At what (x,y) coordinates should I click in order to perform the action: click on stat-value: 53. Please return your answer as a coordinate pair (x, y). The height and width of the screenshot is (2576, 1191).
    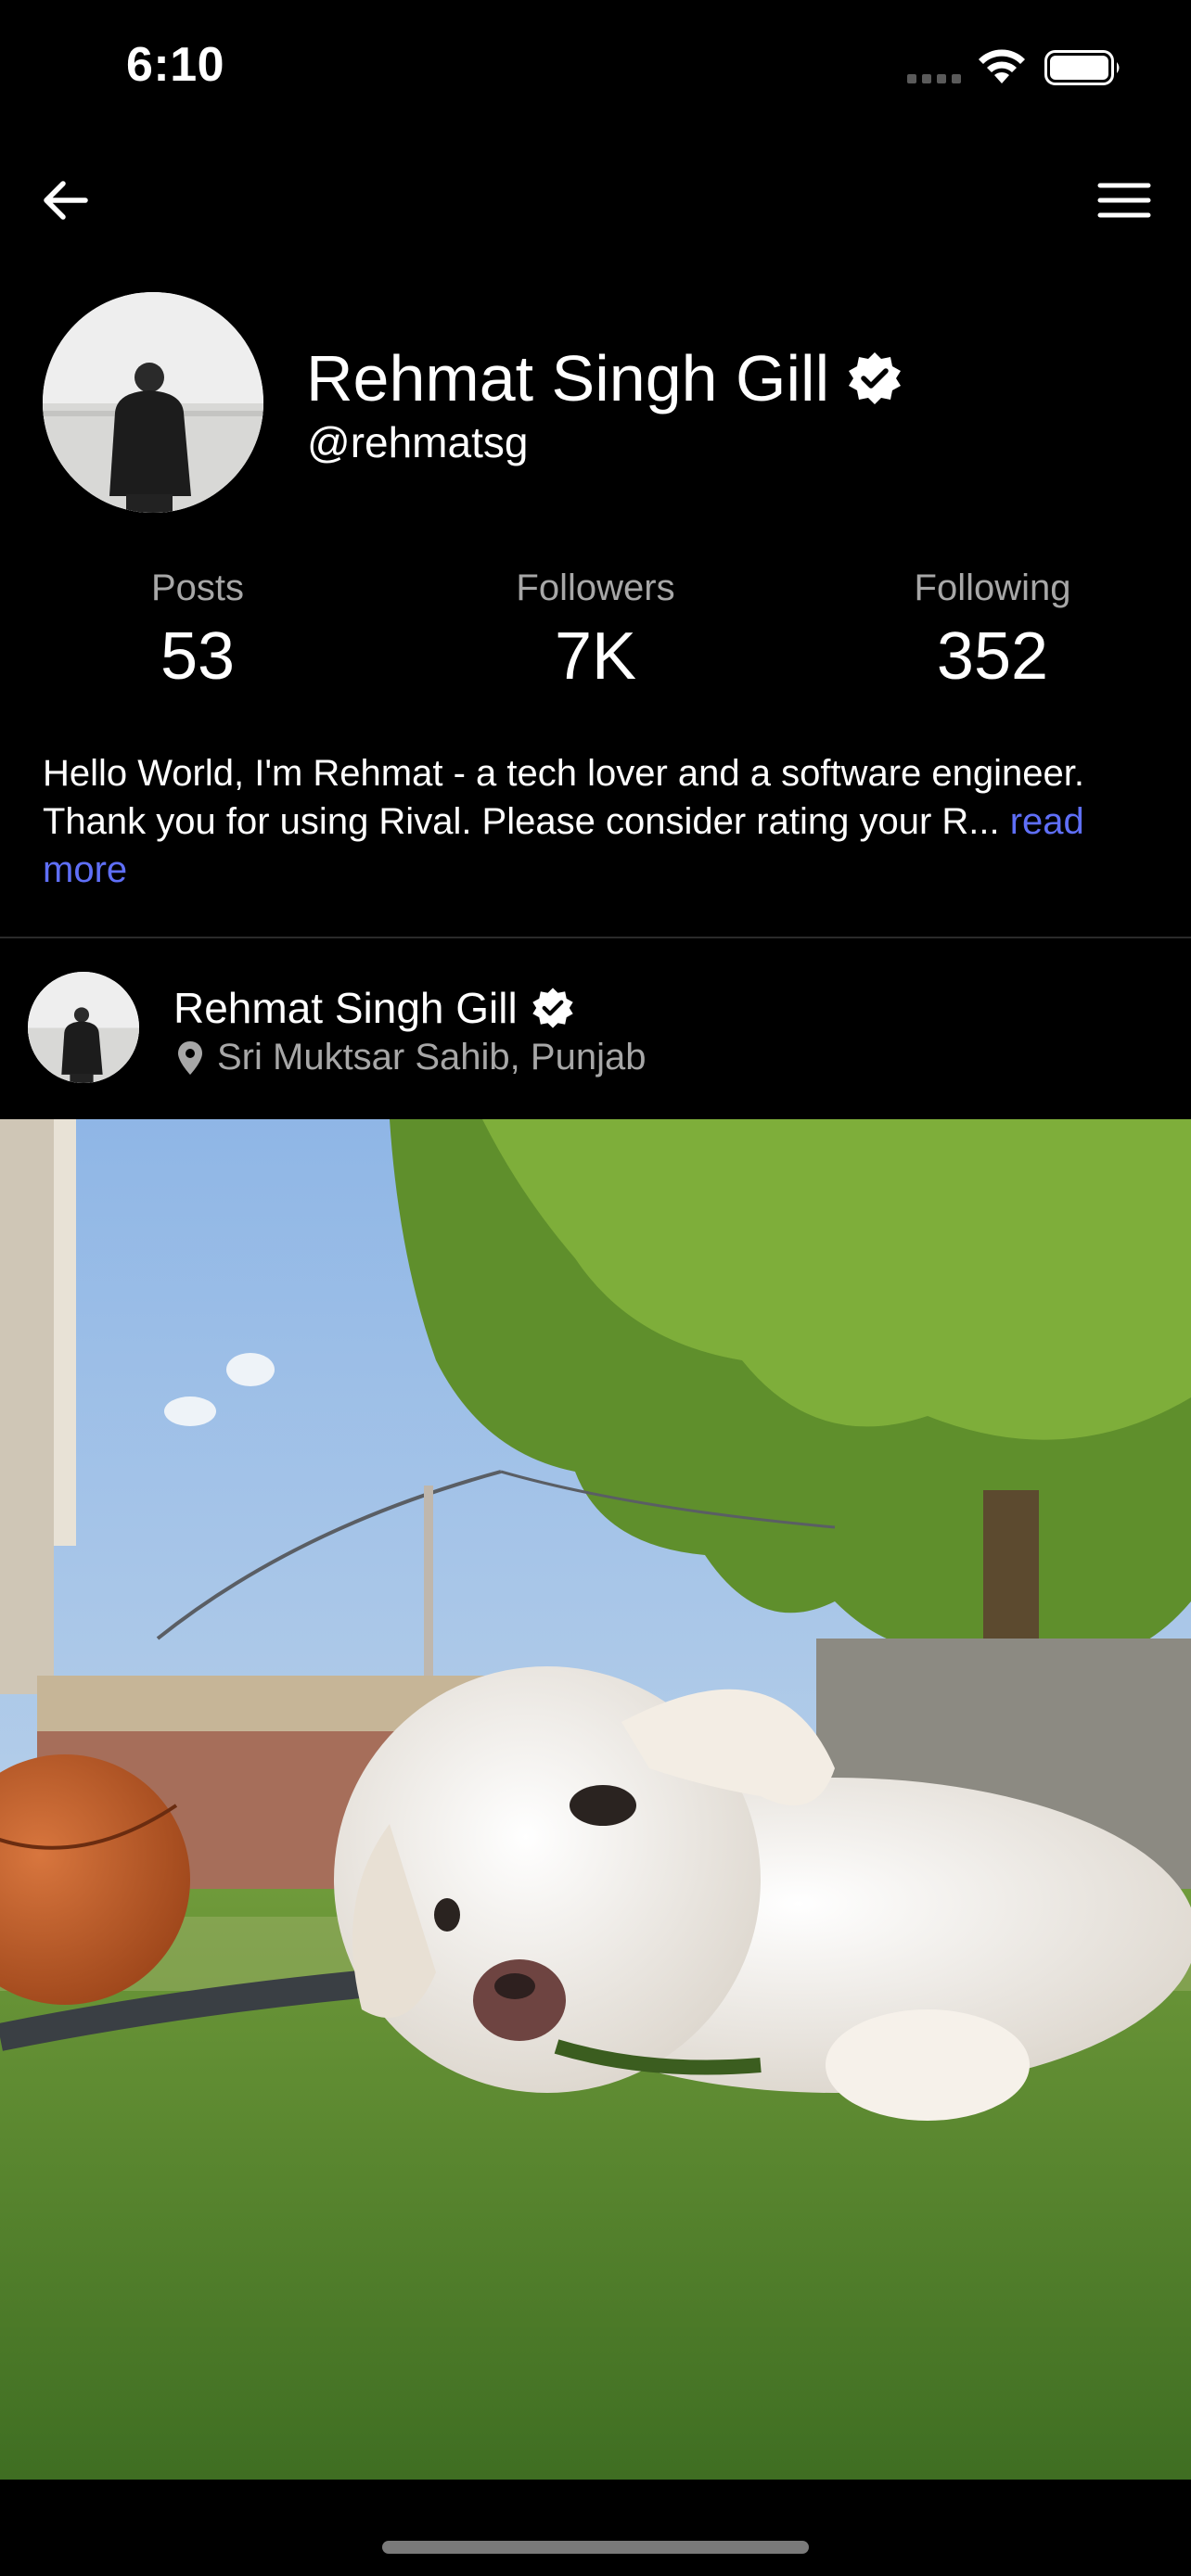
    Looking at the image, I should click on (198, 656).